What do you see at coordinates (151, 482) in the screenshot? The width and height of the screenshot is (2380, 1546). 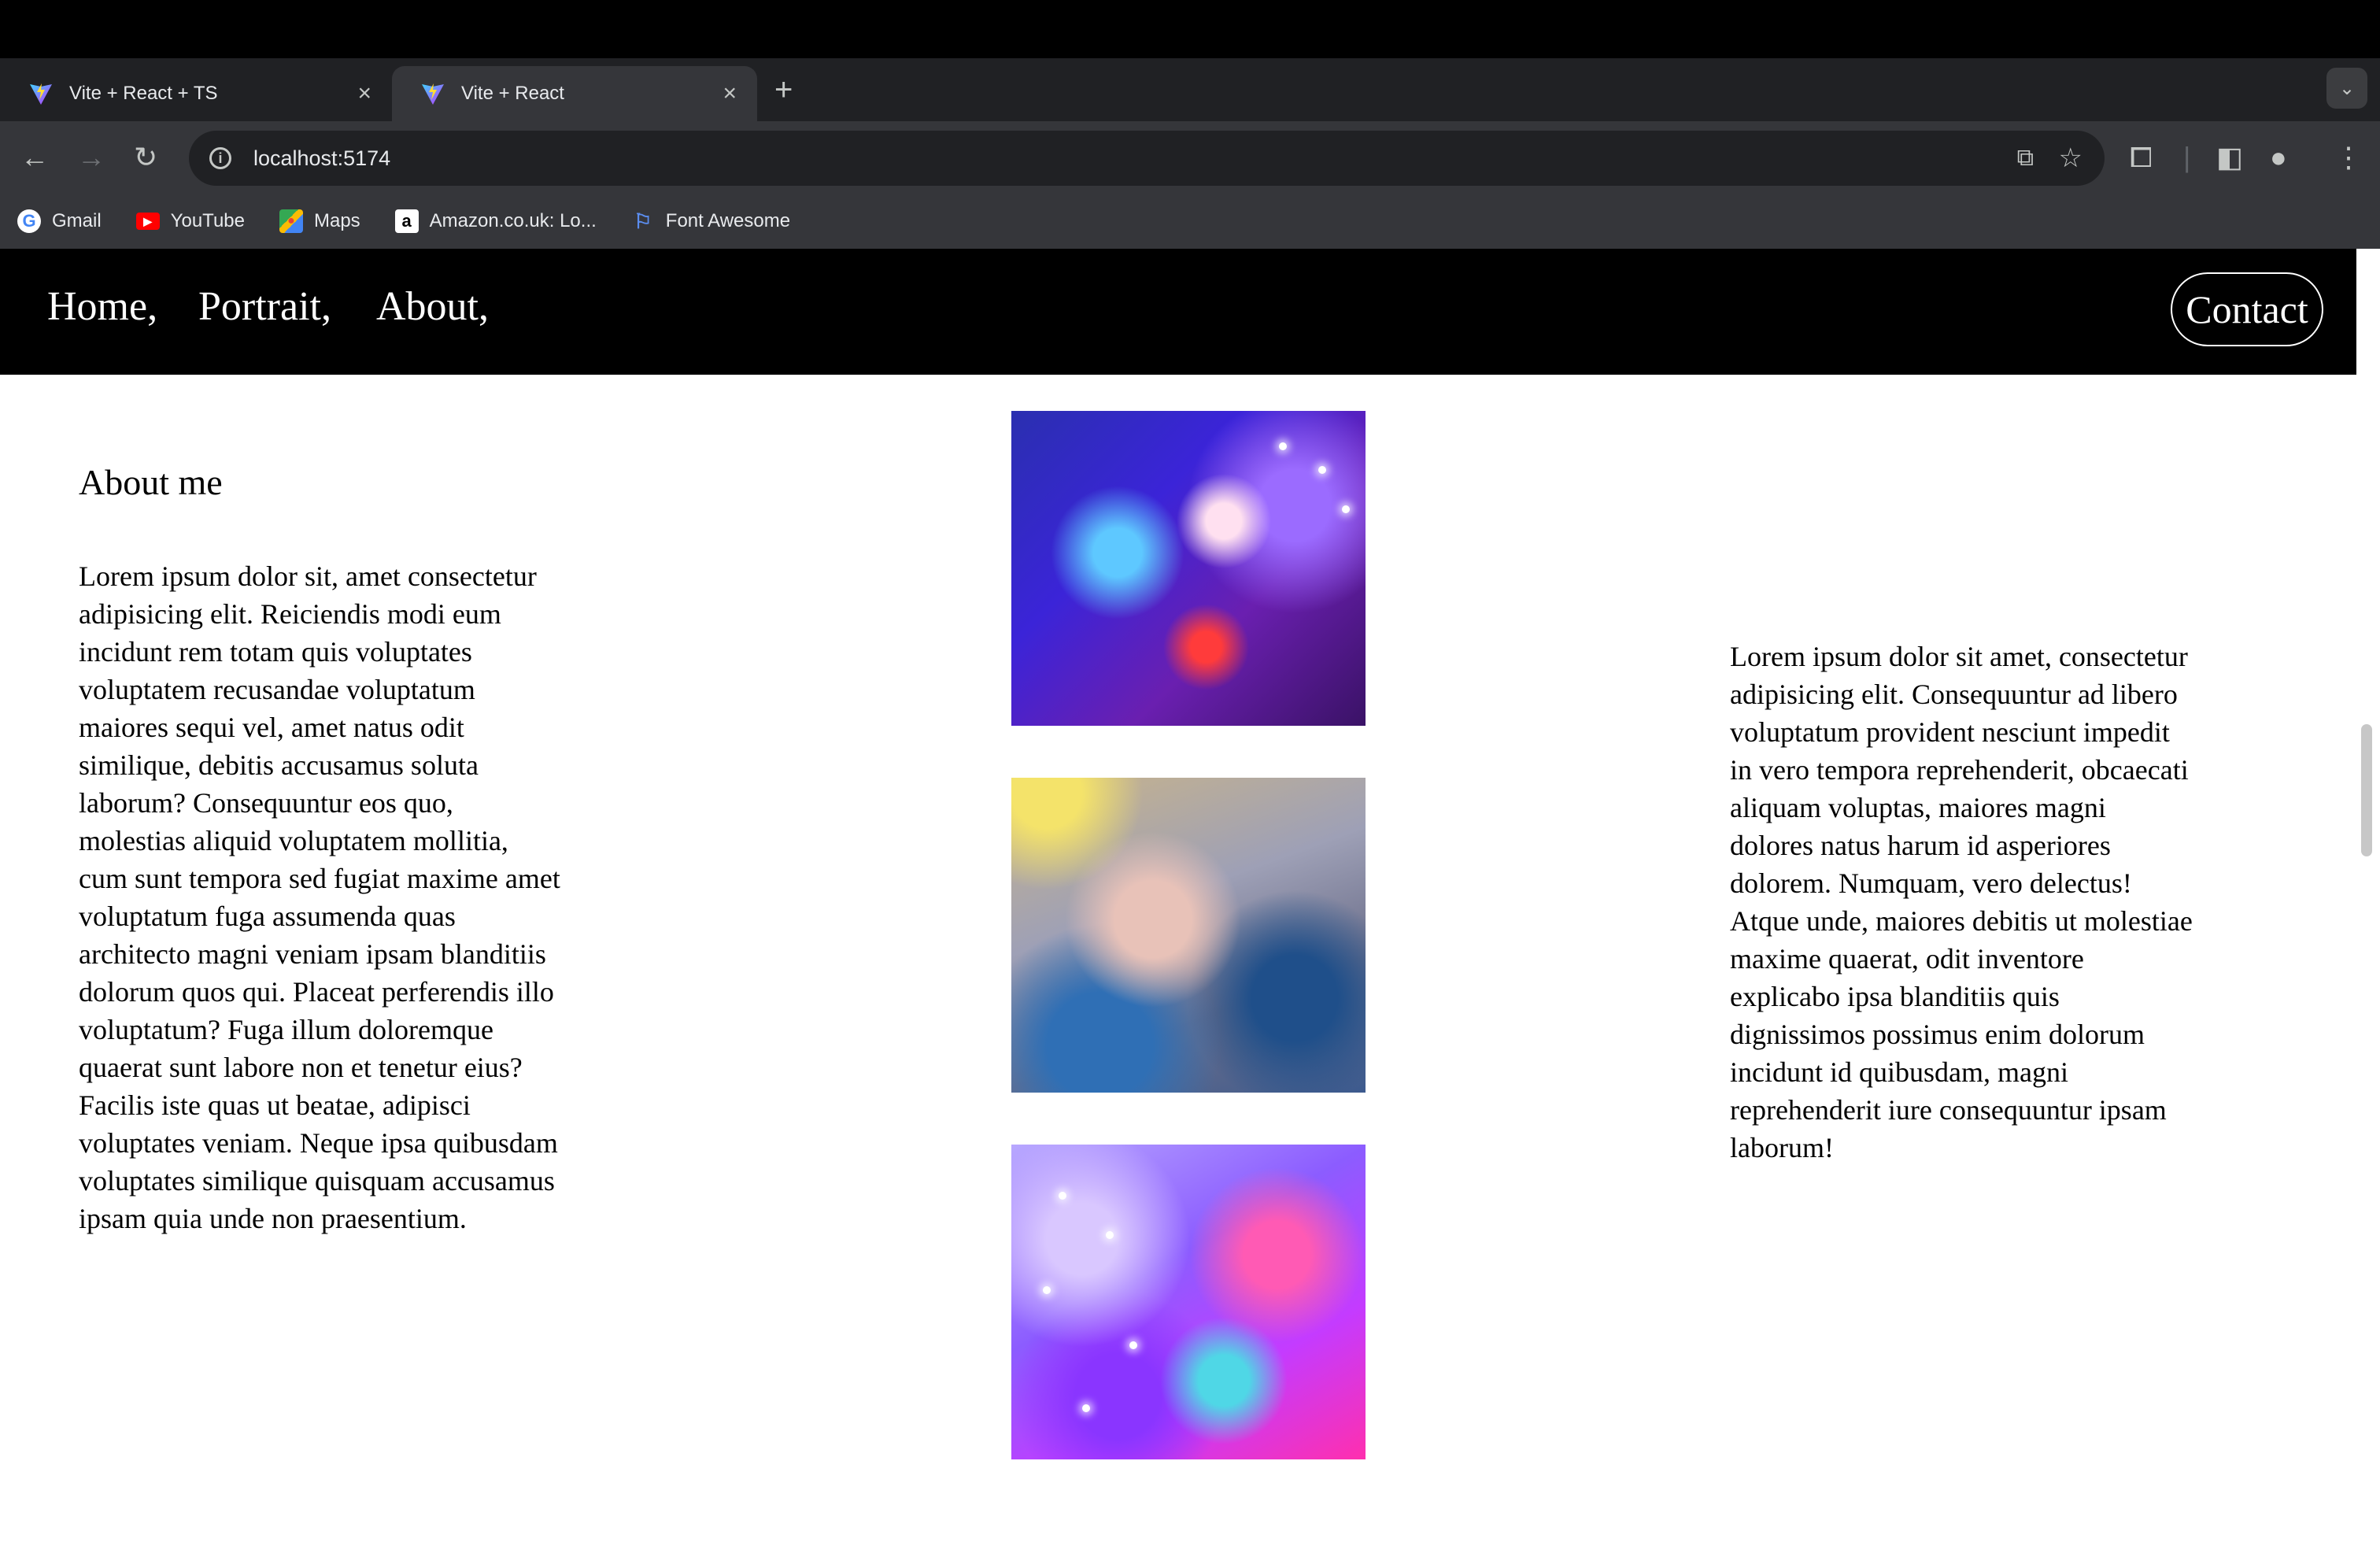 I see `about-heading: About me` at bounding box center [151, 482].